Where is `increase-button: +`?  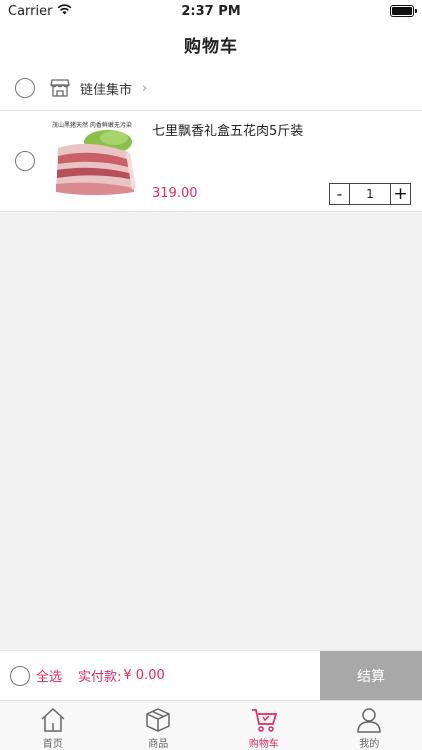 increase-button: + is located at coordinates (400, 194).